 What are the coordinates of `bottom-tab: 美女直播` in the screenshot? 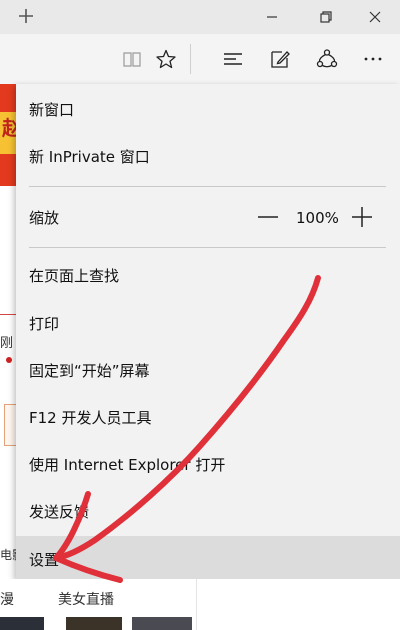 It's located at (86, 599).